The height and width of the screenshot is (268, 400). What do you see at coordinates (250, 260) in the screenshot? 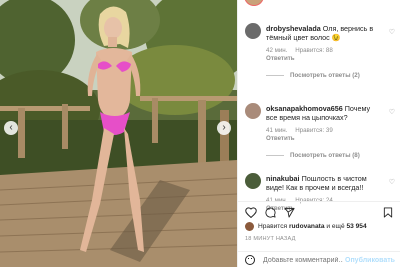
I see `emoji-icon` at bounding box center [250, 260].